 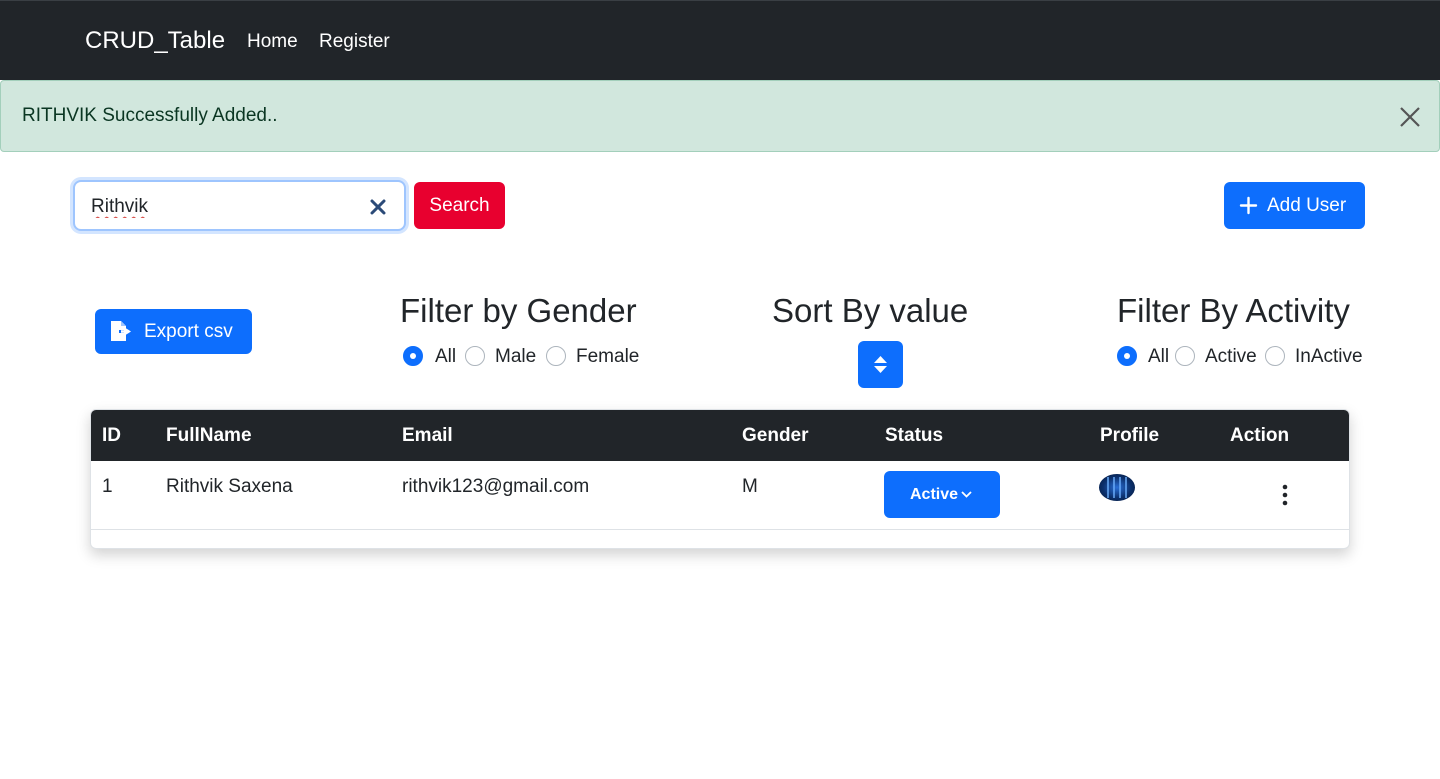 What do you see at coordinates (188, 331) in the screenshot?
I see `export-csv-label: Export csv` at bounding box center [188, 331].